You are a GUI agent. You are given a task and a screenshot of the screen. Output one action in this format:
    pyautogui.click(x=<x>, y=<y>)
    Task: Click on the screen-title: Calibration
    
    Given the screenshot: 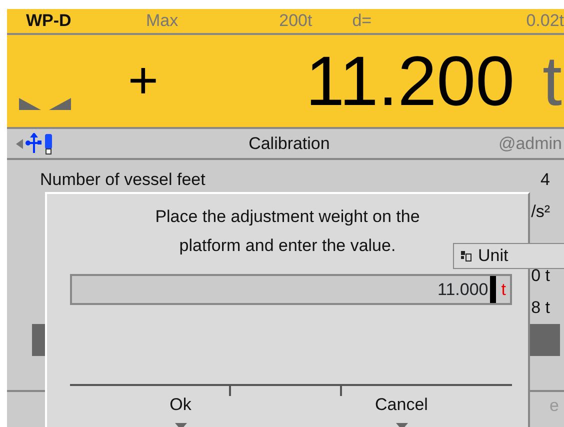 What is the action you would take?
    pyautogui.click(x=289, y=143)
    